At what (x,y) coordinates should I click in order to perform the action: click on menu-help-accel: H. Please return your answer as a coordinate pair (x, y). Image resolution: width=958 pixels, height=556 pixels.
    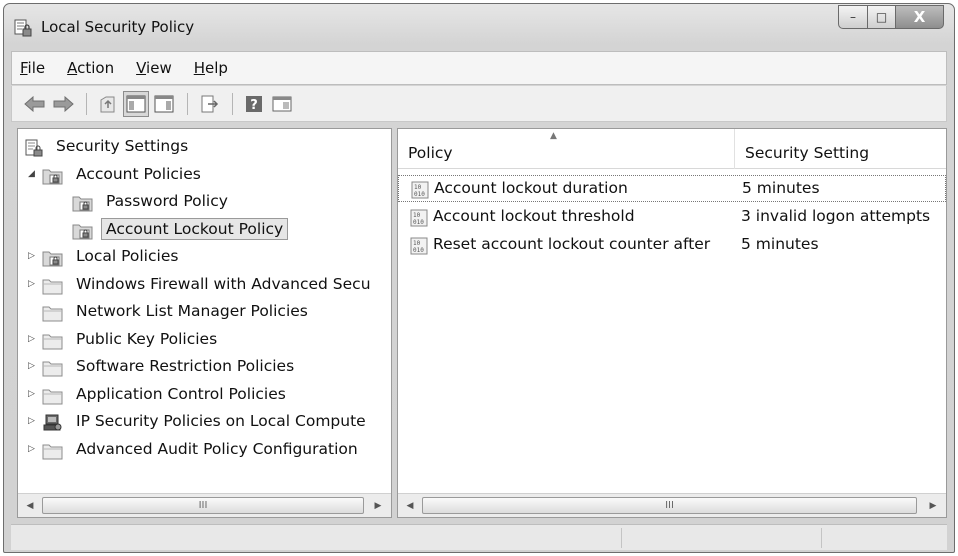
    Looking at the image, I should click on (199, 68).